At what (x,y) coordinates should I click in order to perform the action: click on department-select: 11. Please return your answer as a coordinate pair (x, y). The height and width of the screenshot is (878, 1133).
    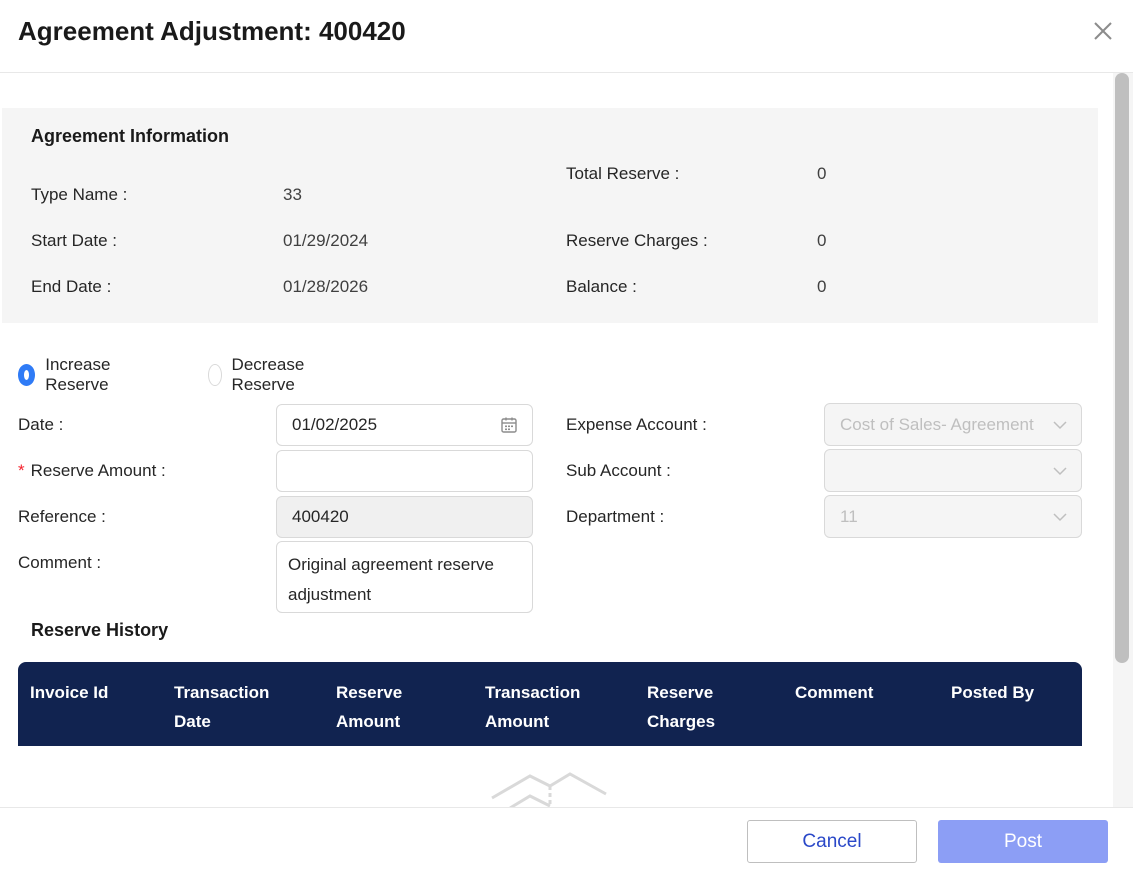
    Looking at the image, I should click on (953, 516).